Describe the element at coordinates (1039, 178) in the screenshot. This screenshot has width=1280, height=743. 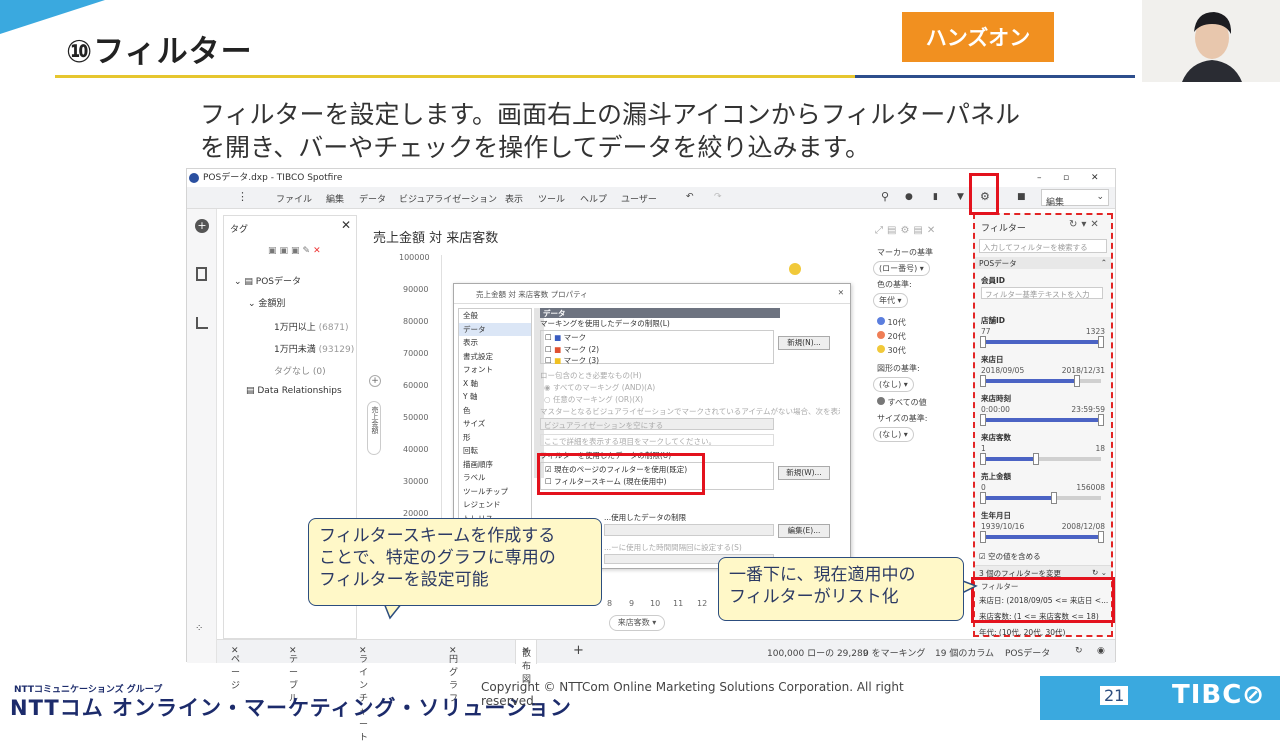
I see `minimize-icon: –` at that location.